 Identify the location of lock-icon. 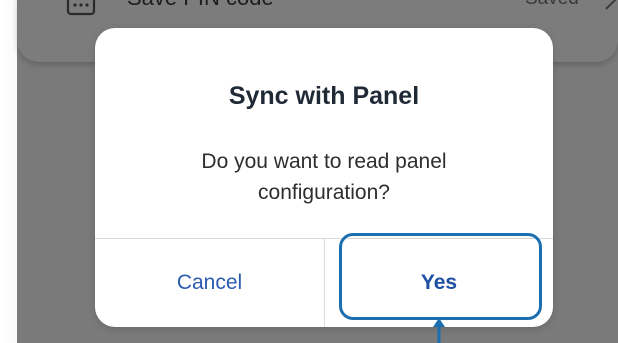
(81, 8).